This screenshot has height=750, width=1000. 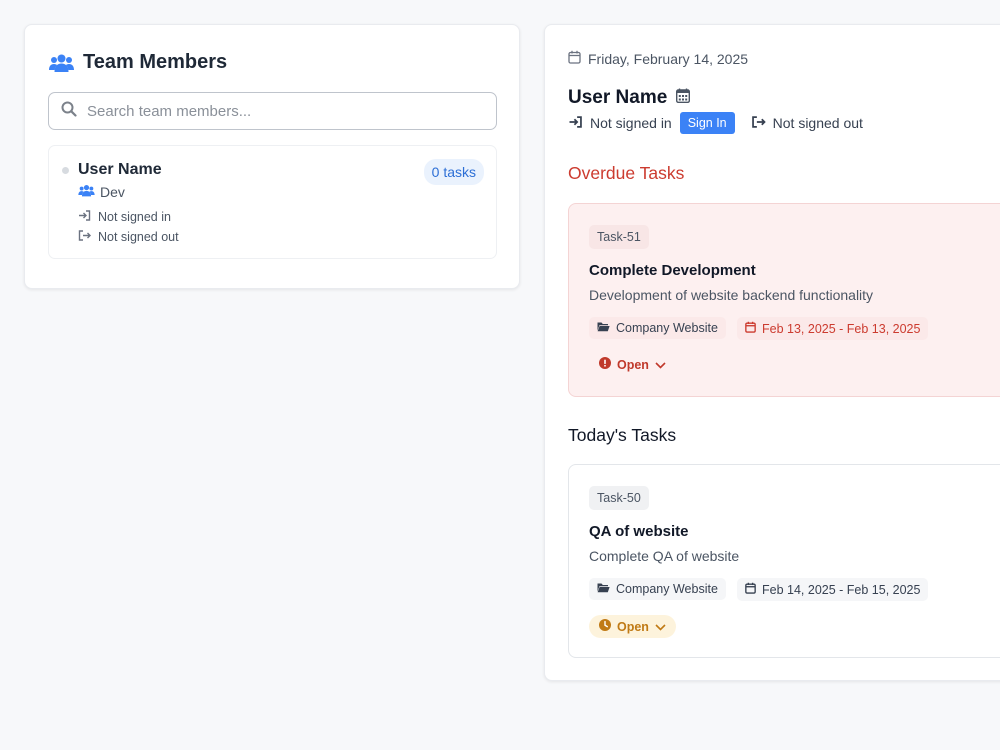 What do you see at coordinates (120, 169) in the screenshot?
I see `member-name: User Name` at bounding box center [120, 169].